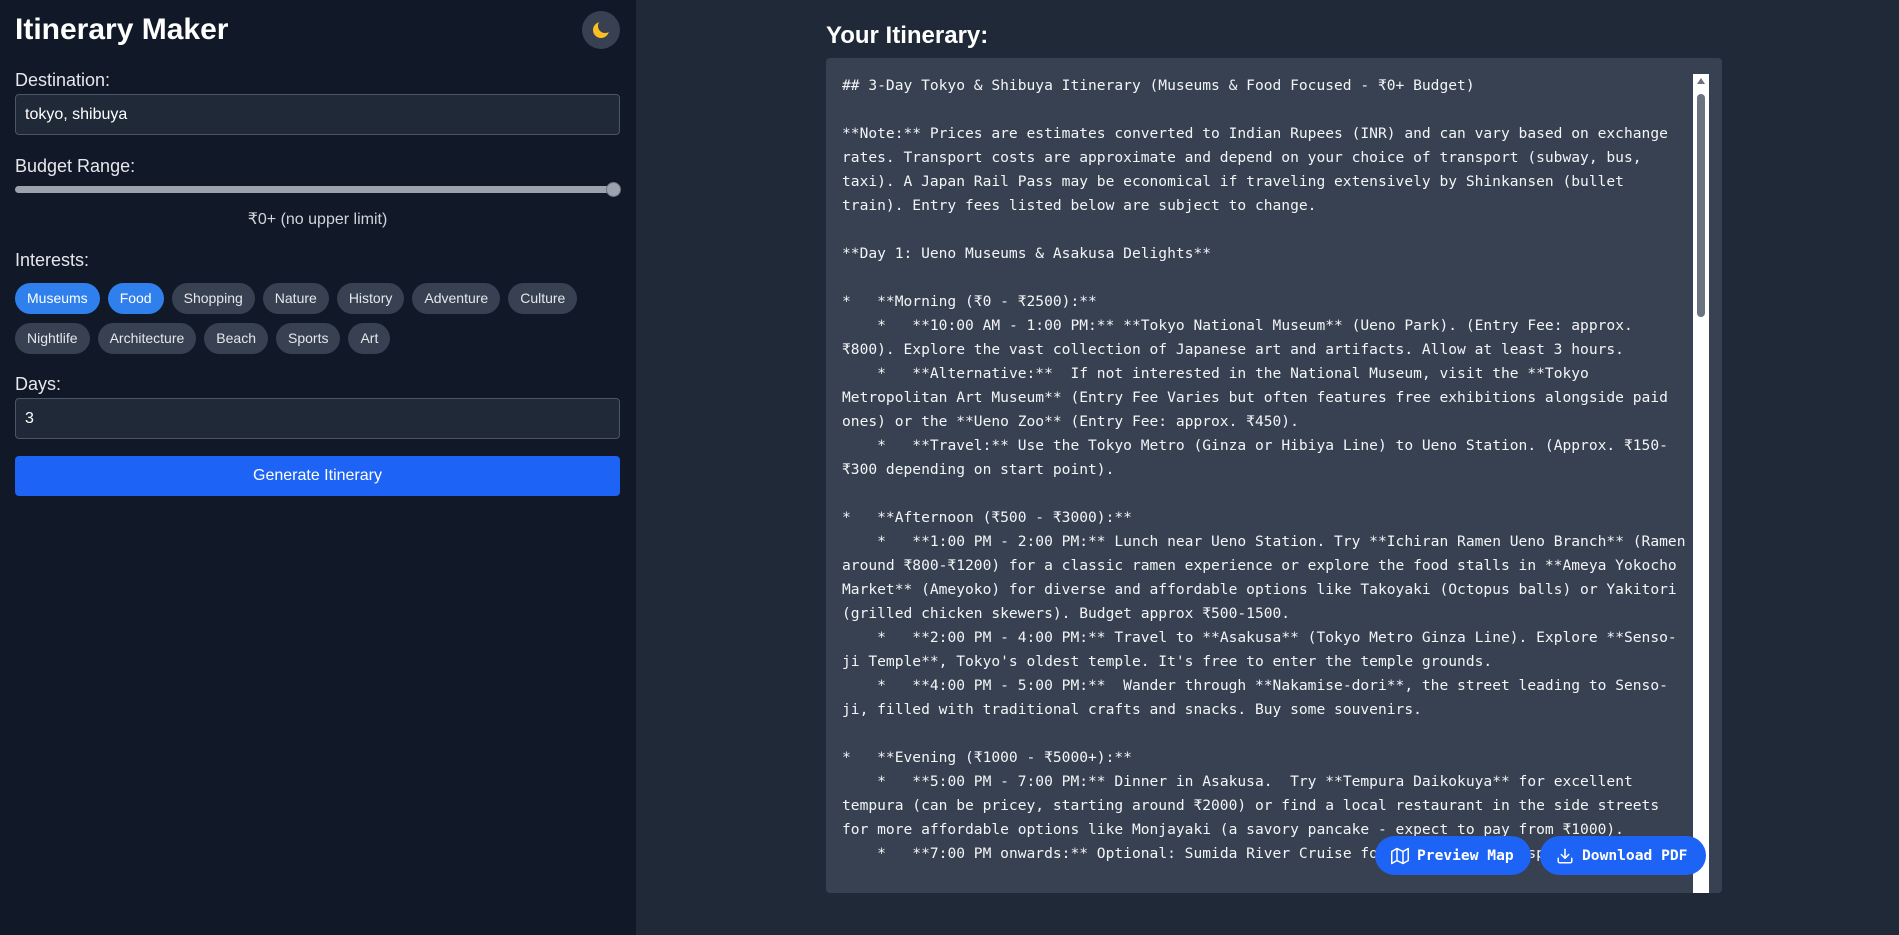 Image resolution: width=1899 pixels, height=935 pixels. I want to click on itinerary-scrollbar, so click(1701, 483).